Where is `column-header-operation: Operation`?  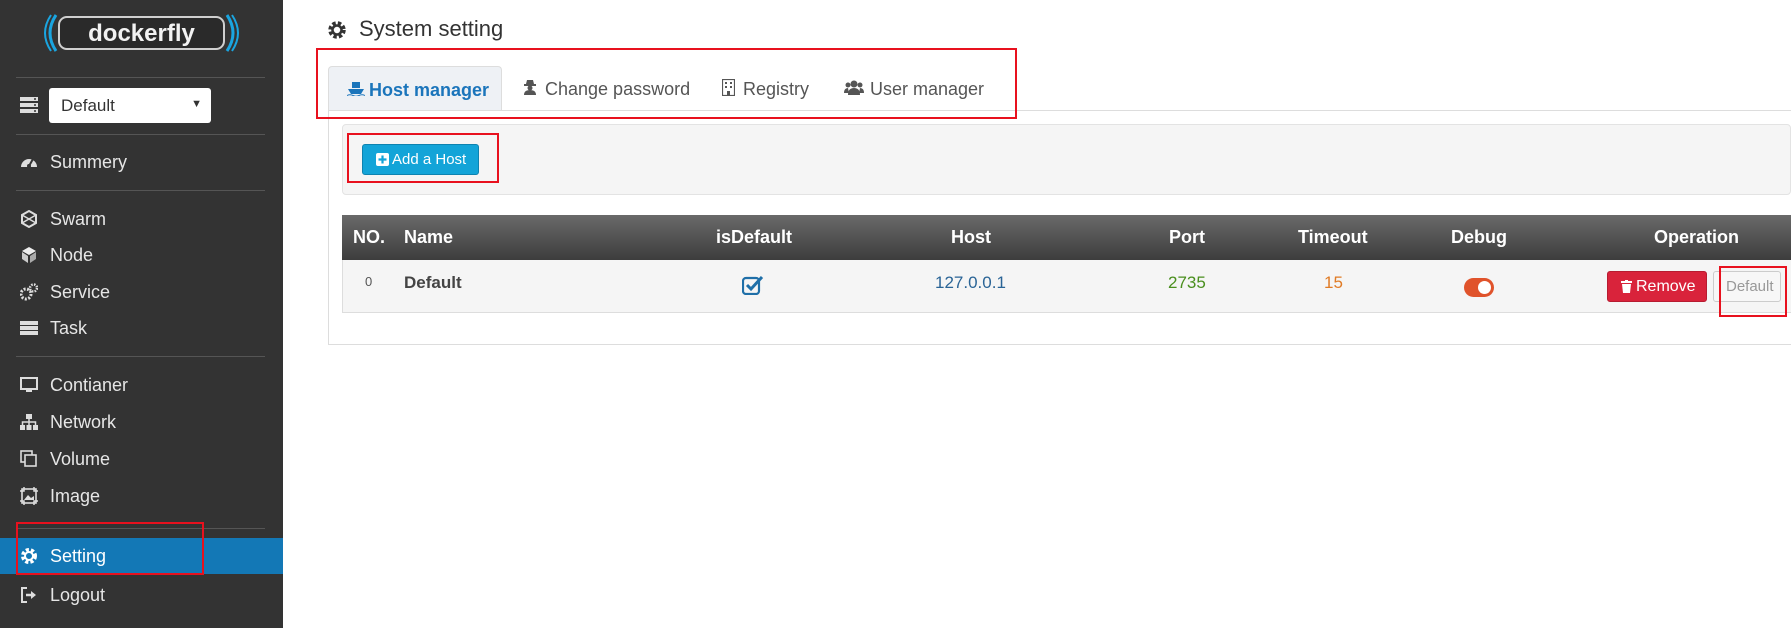
column-header-operation: Operation is located at coordinates (1697, 237).